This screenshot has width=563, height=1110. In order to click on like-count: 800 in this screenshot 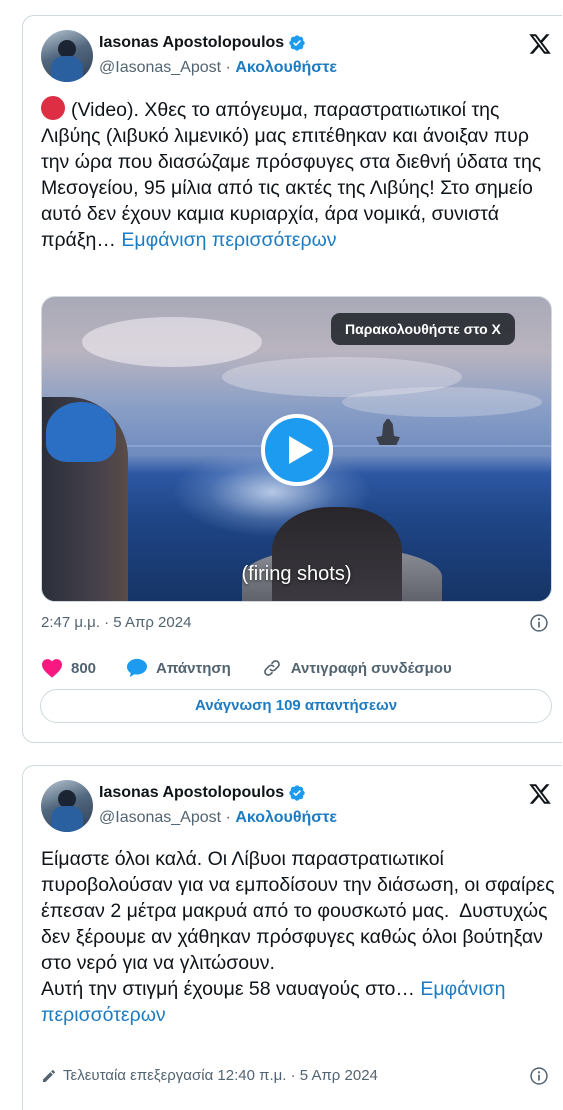, I will do `click(84, 668)`.